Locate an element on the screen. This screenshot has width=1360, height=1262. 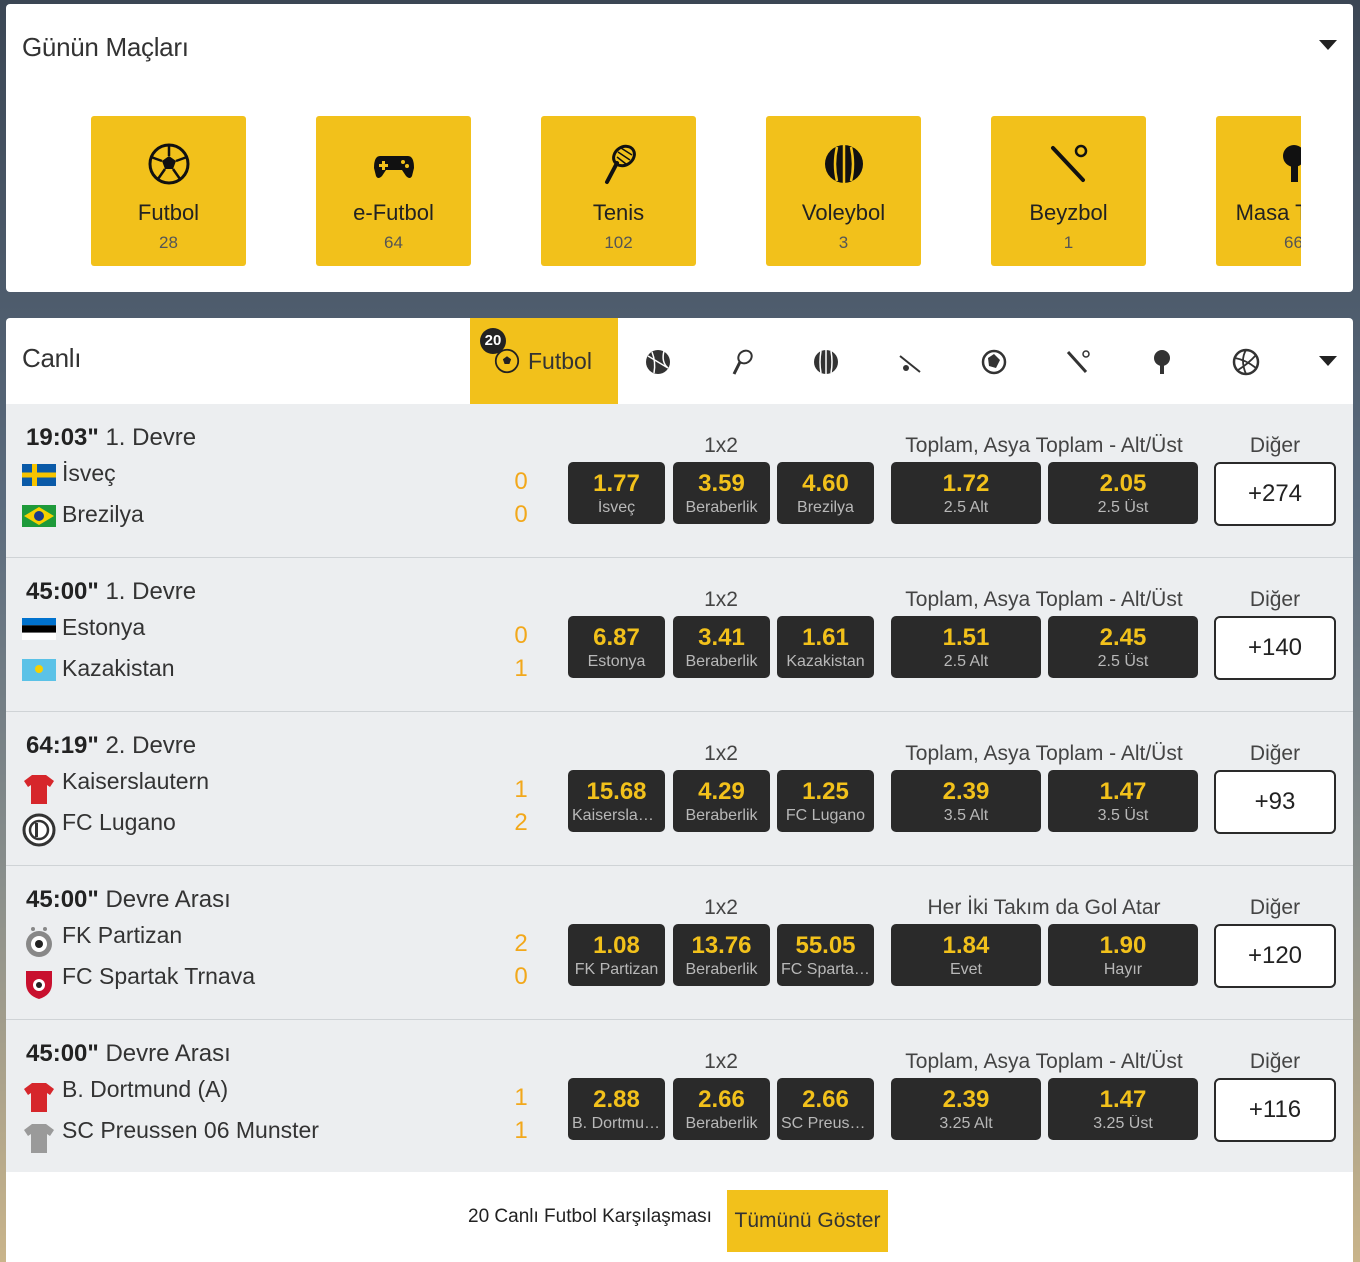
odd-button: 1.47 3.5 Üst is located at coordinates (1123, 801).